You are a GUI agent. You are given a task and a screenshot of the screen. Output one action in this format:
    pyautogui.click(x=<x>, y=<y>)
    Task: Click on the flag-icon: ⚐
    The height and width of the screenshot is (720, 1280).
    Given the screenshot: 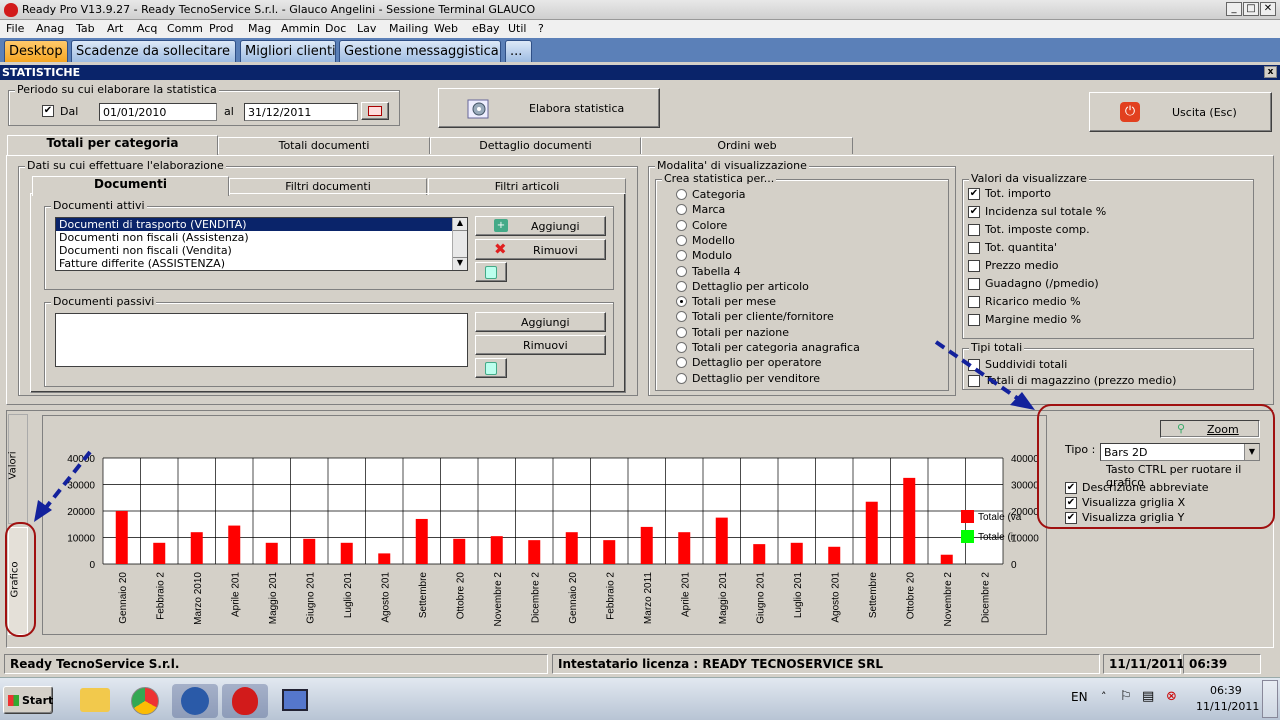 What is the action you would take?
    pyautogui.click(x=1126, y=696)
    